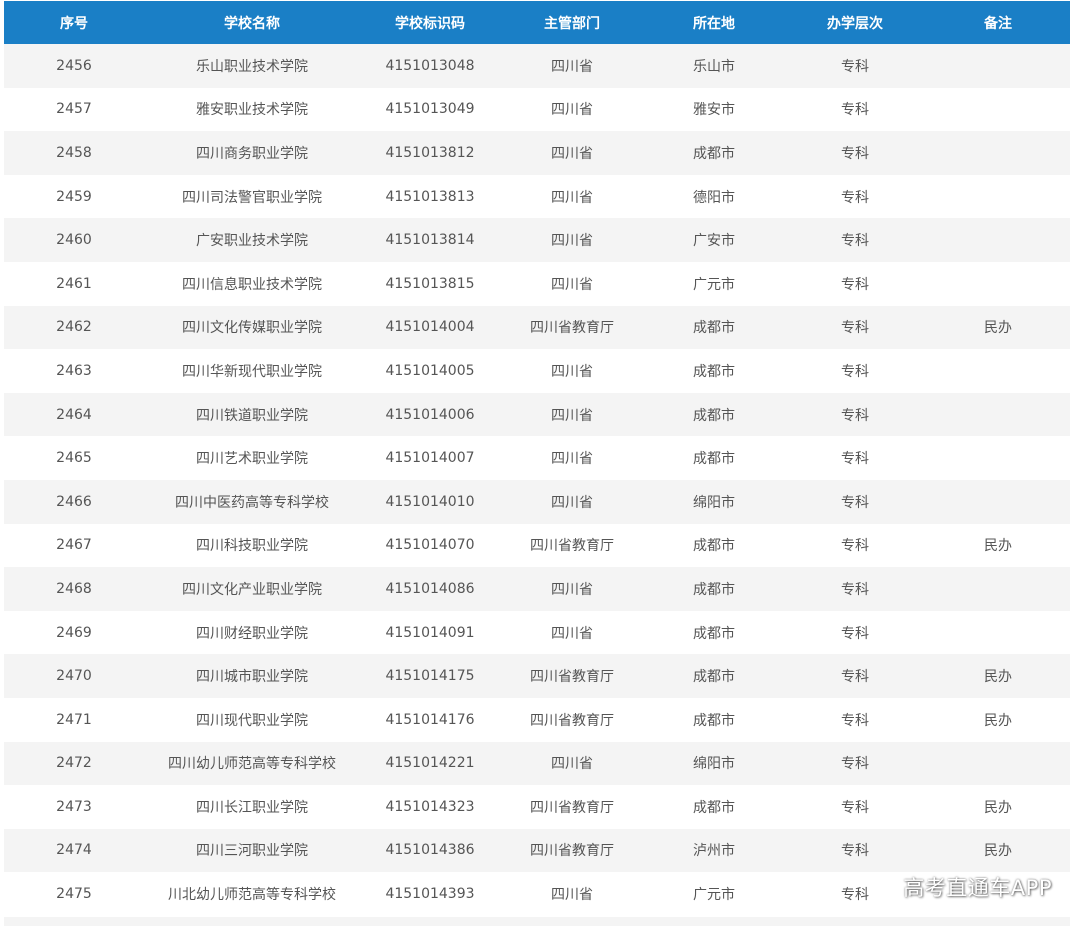 The width and height of the screenshot is (1080, 926). I want to click on table-row: 2467 四川科技职业学院 4151014070 四川省教育厅 成都市 专科 民办, so click(537, 545).